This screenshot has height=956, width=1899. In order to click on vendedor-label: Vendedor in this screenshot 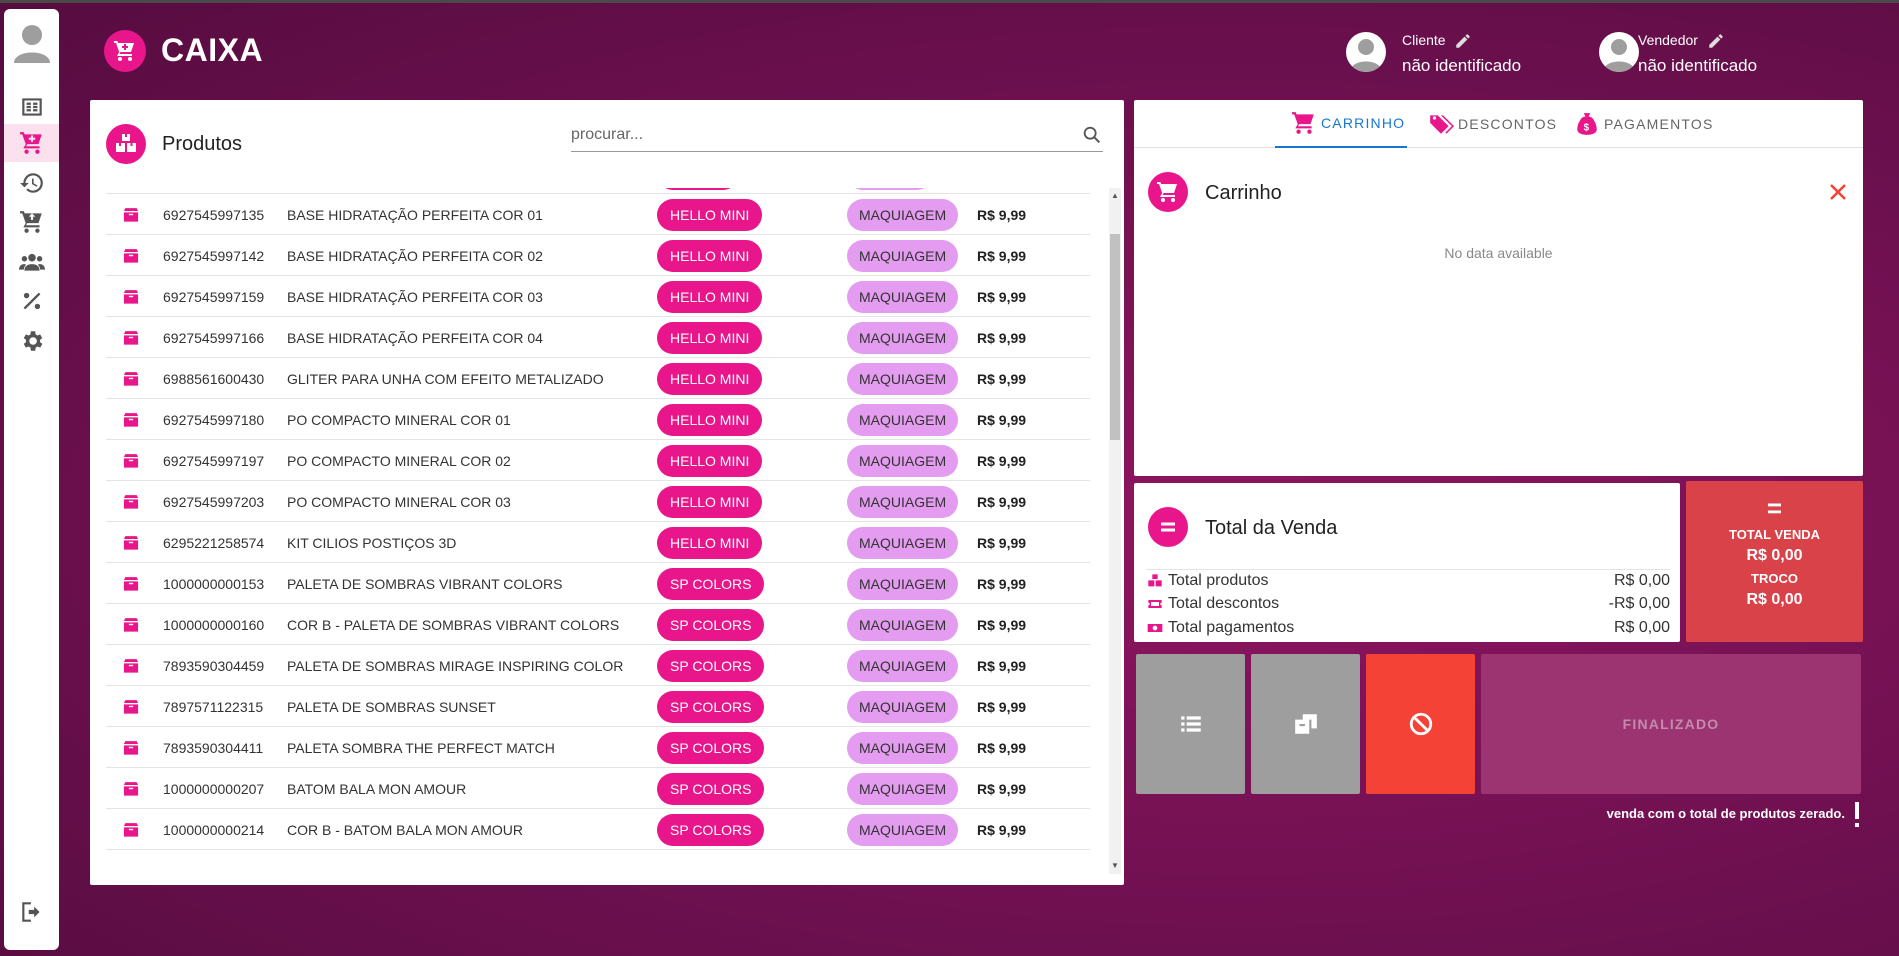, I will do `click(1668, 40)`.